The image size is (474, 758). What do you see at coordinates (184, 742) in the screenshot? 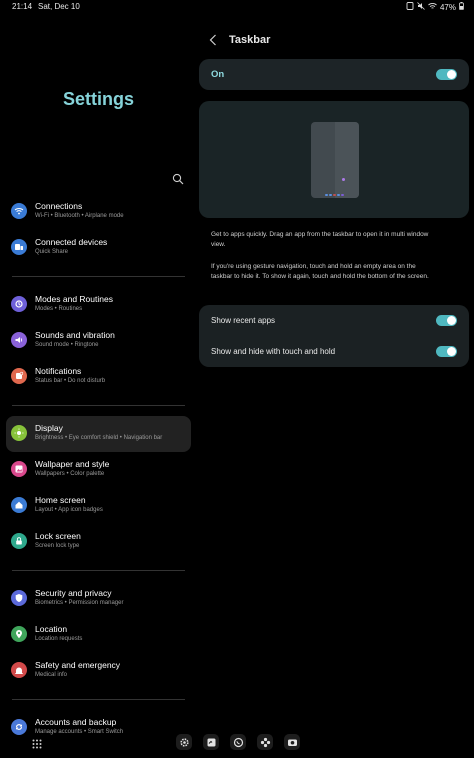
I see `settings-icon` at bounding box center [184, 742].